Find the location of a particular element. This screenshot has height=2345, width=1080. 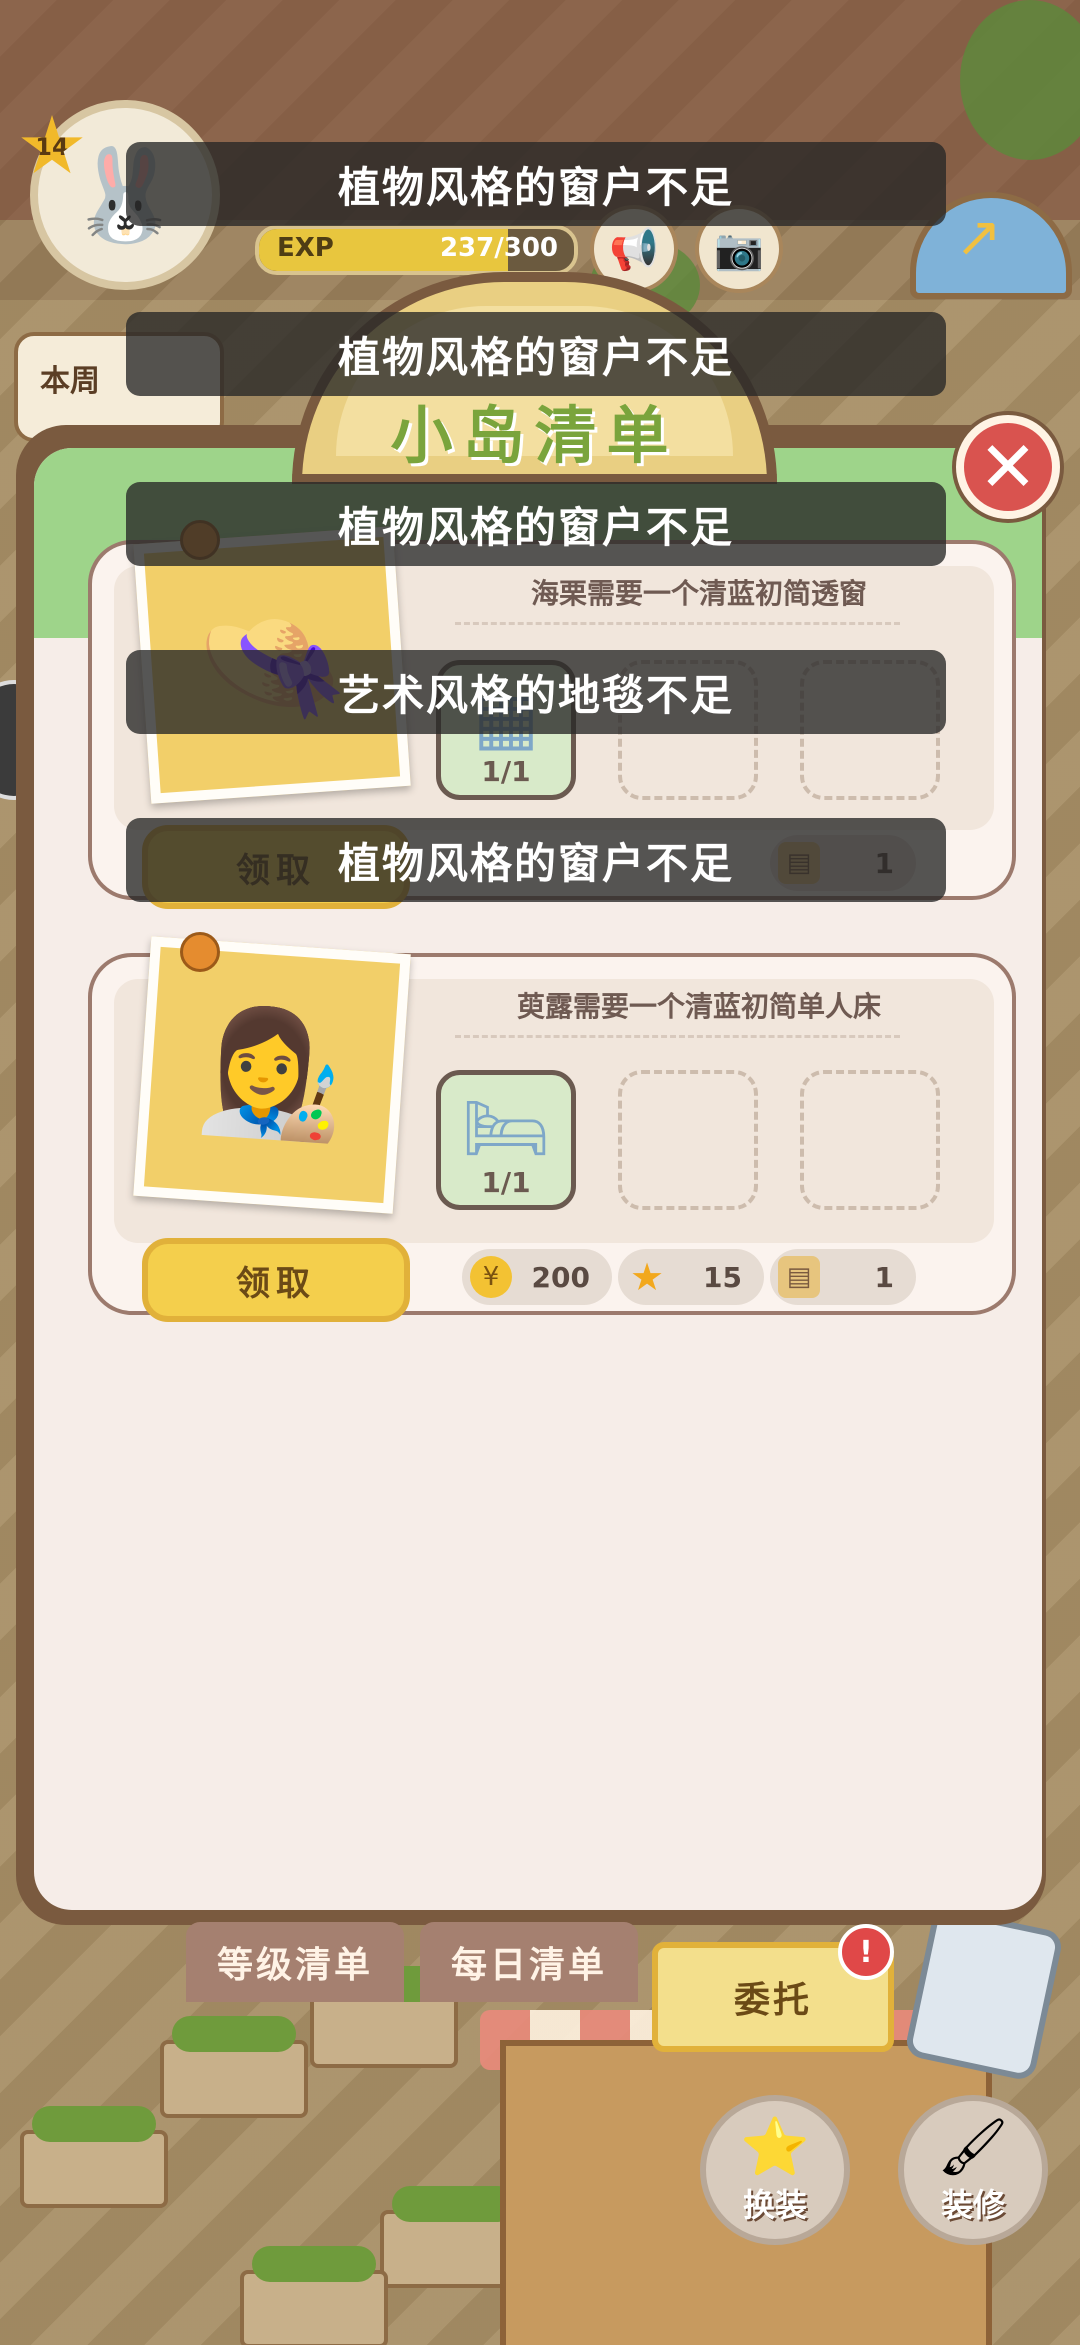

reward-value: 200 is located at coordinates (560, 1277).